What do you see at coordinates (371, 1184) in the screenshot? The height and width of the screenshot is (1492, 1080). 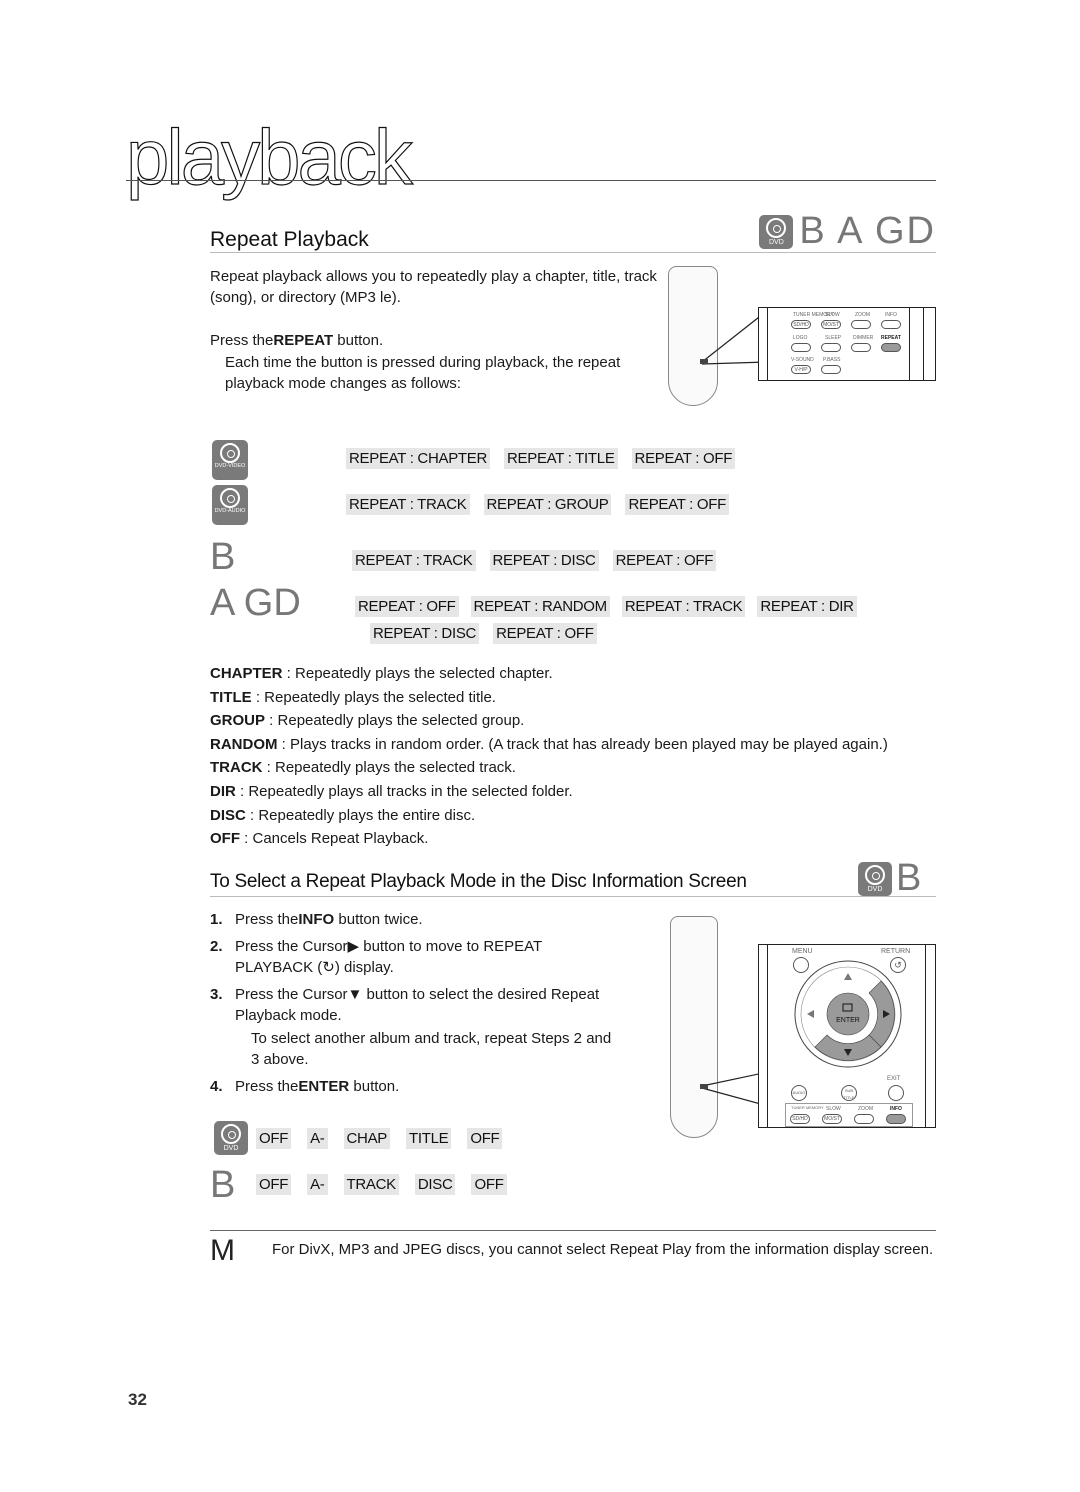 I see `mode-chip: TRACK` at bounding box center [371, 1184].